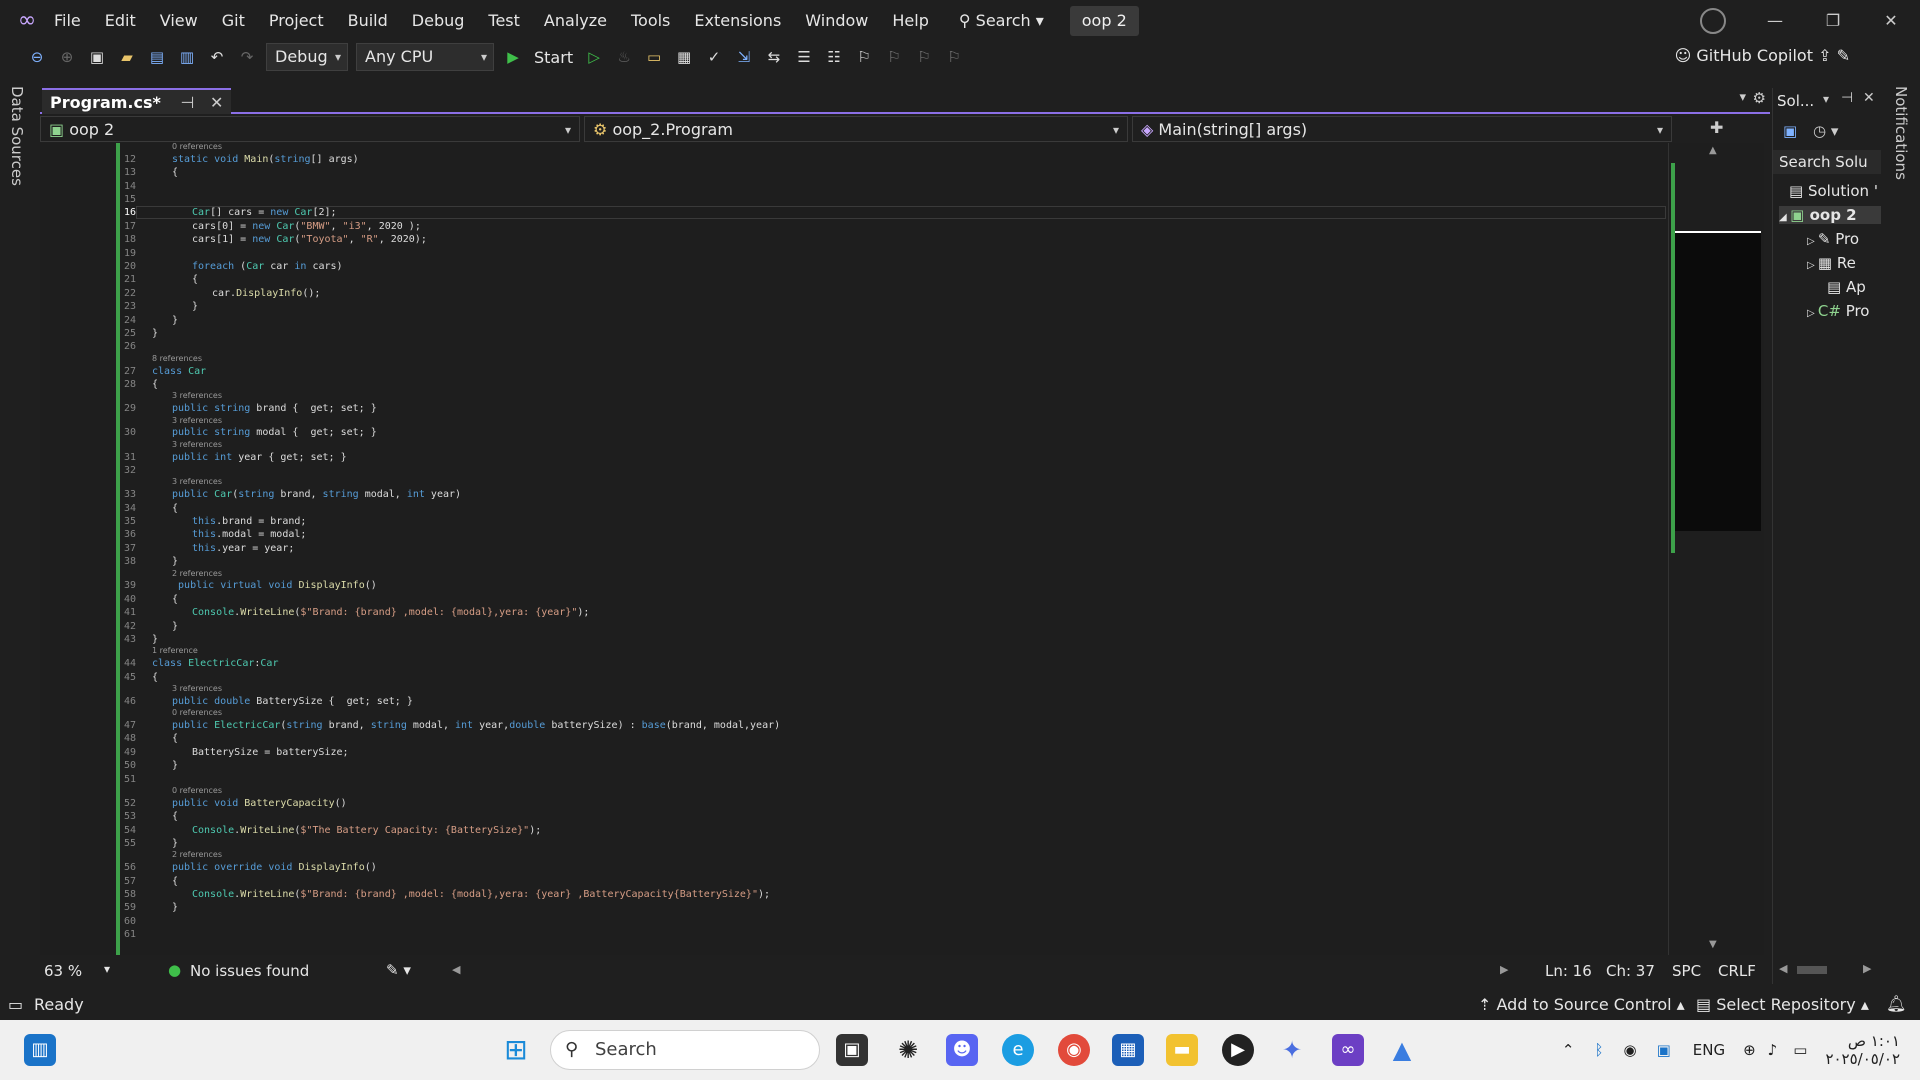 This screenshot has height=1080, width=1920. Describe the element at coordinates (1128, 1050) in the screenshot. I see `microsoft-store-icon: ▦` at that location.